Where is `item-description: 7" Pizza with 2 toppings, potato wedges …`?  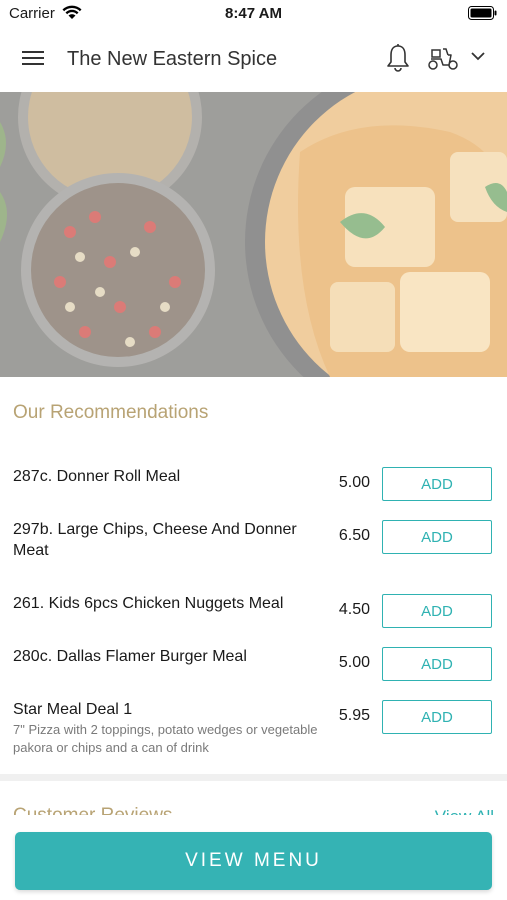 item-description: 7" Pizza with 2 toppings, potato wedges … is located at coordinates (165, 738).